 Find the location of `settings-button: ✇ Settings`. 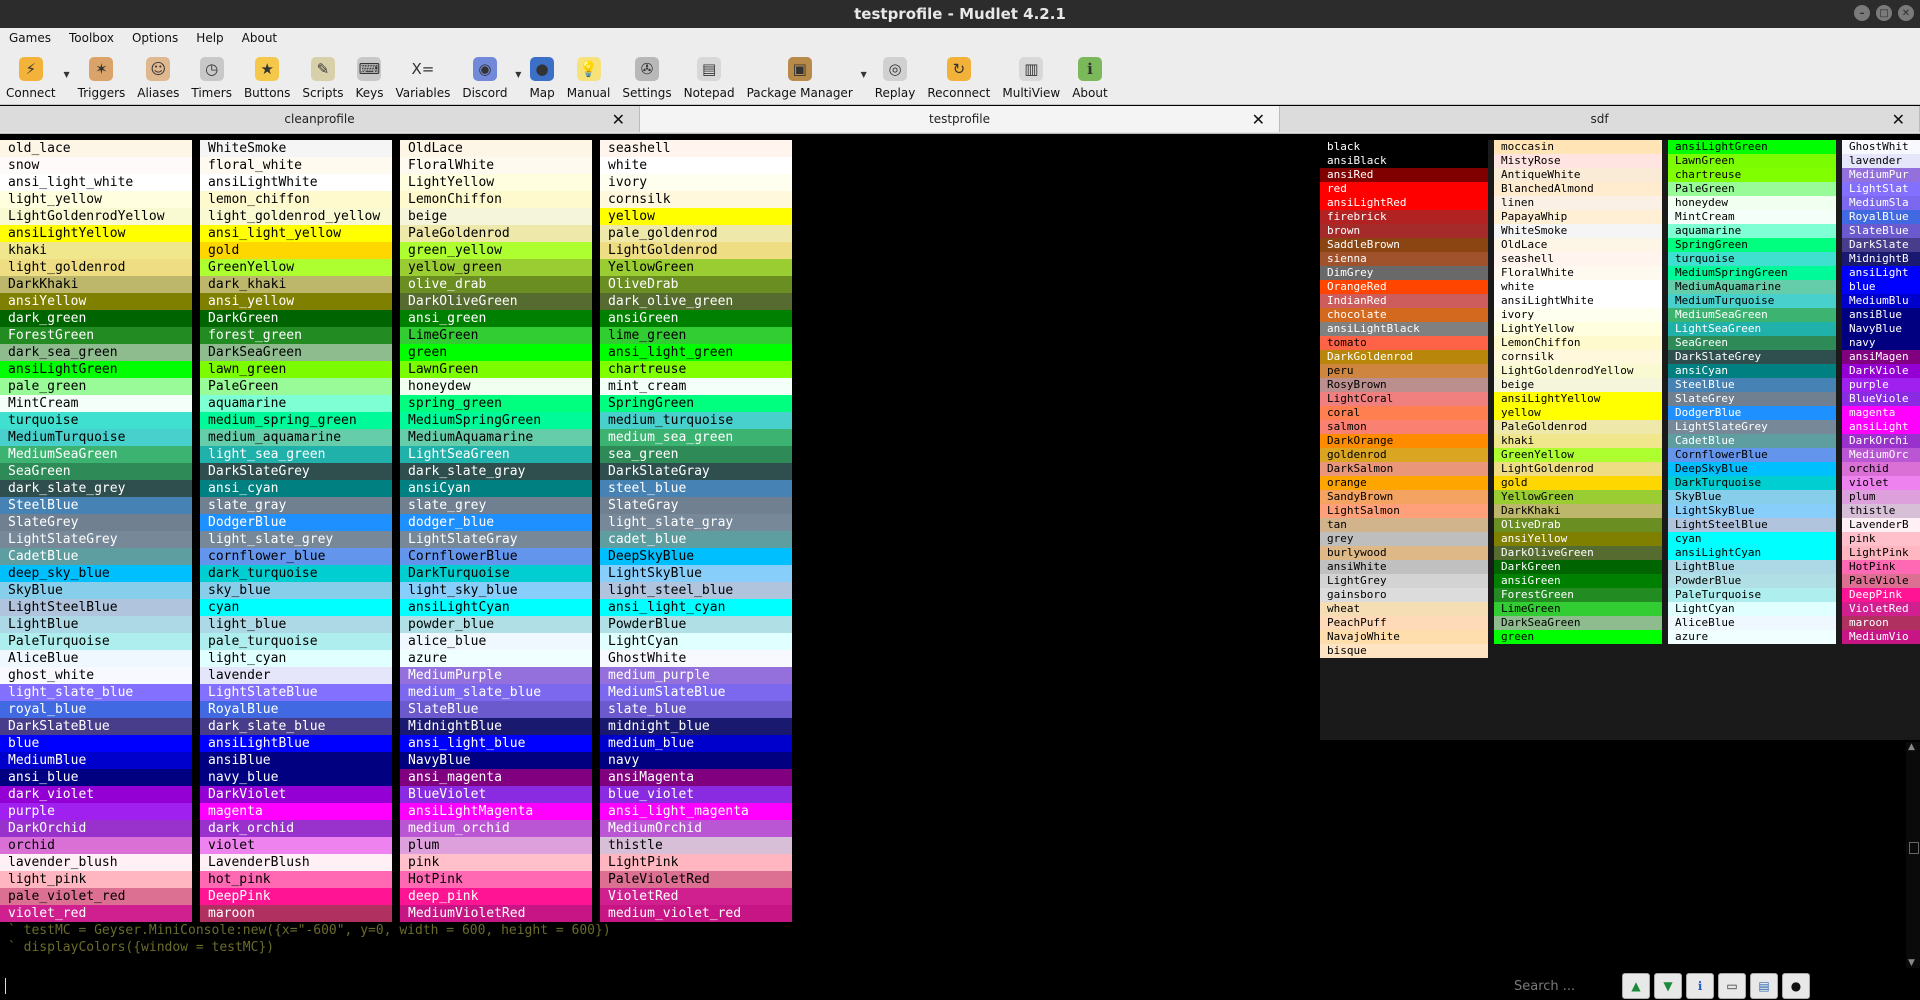

settings-button: ✇ Settings is located at coordinates (646, 74).